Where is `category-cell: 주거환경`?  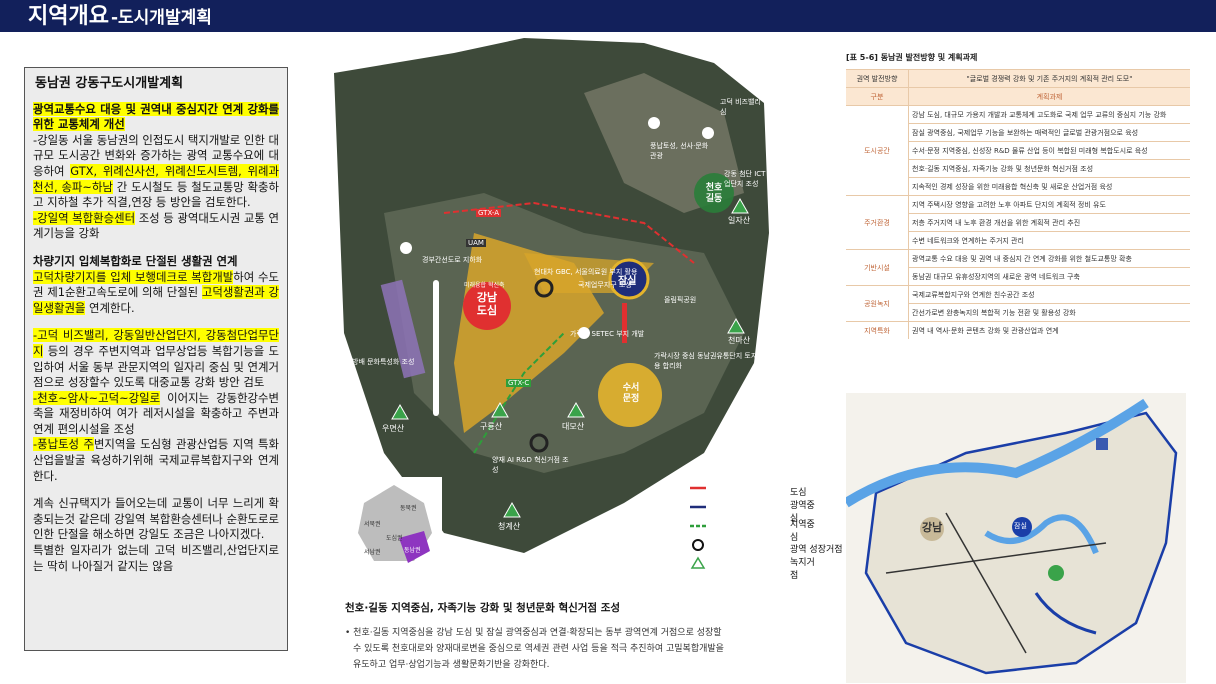 category-cell: 주거환경 is located at coordinates (877, 222).